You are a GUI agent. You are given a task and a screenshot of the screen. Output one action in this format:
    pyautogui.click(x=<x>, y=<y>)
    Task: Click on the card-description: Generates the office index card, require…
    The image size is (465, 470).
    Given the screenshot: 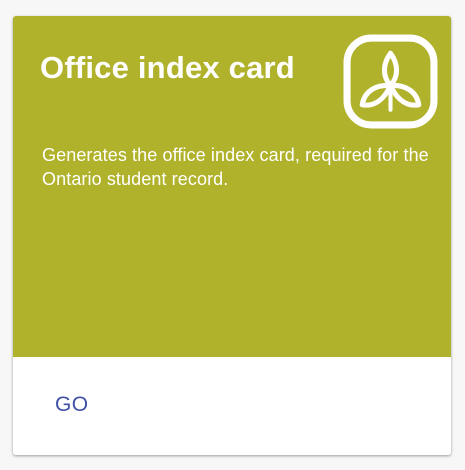 What is the action you would take?
    pyautogui.click(x=235, y=167)
    